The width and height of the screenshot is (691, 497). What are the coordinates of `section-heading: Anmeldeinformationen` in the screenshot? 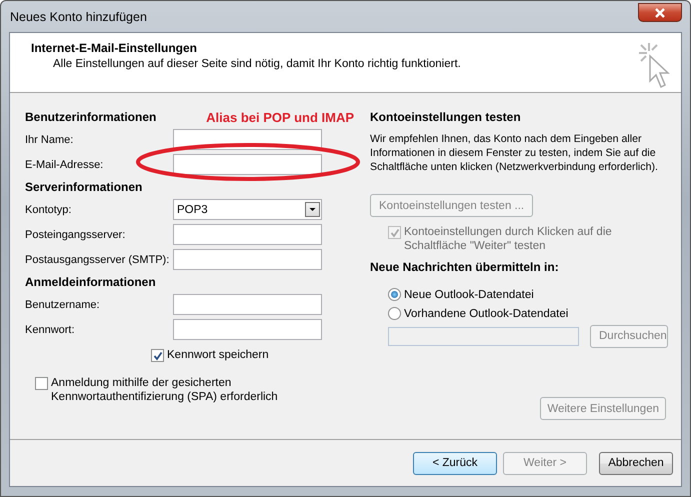 It's located at (91, 282).